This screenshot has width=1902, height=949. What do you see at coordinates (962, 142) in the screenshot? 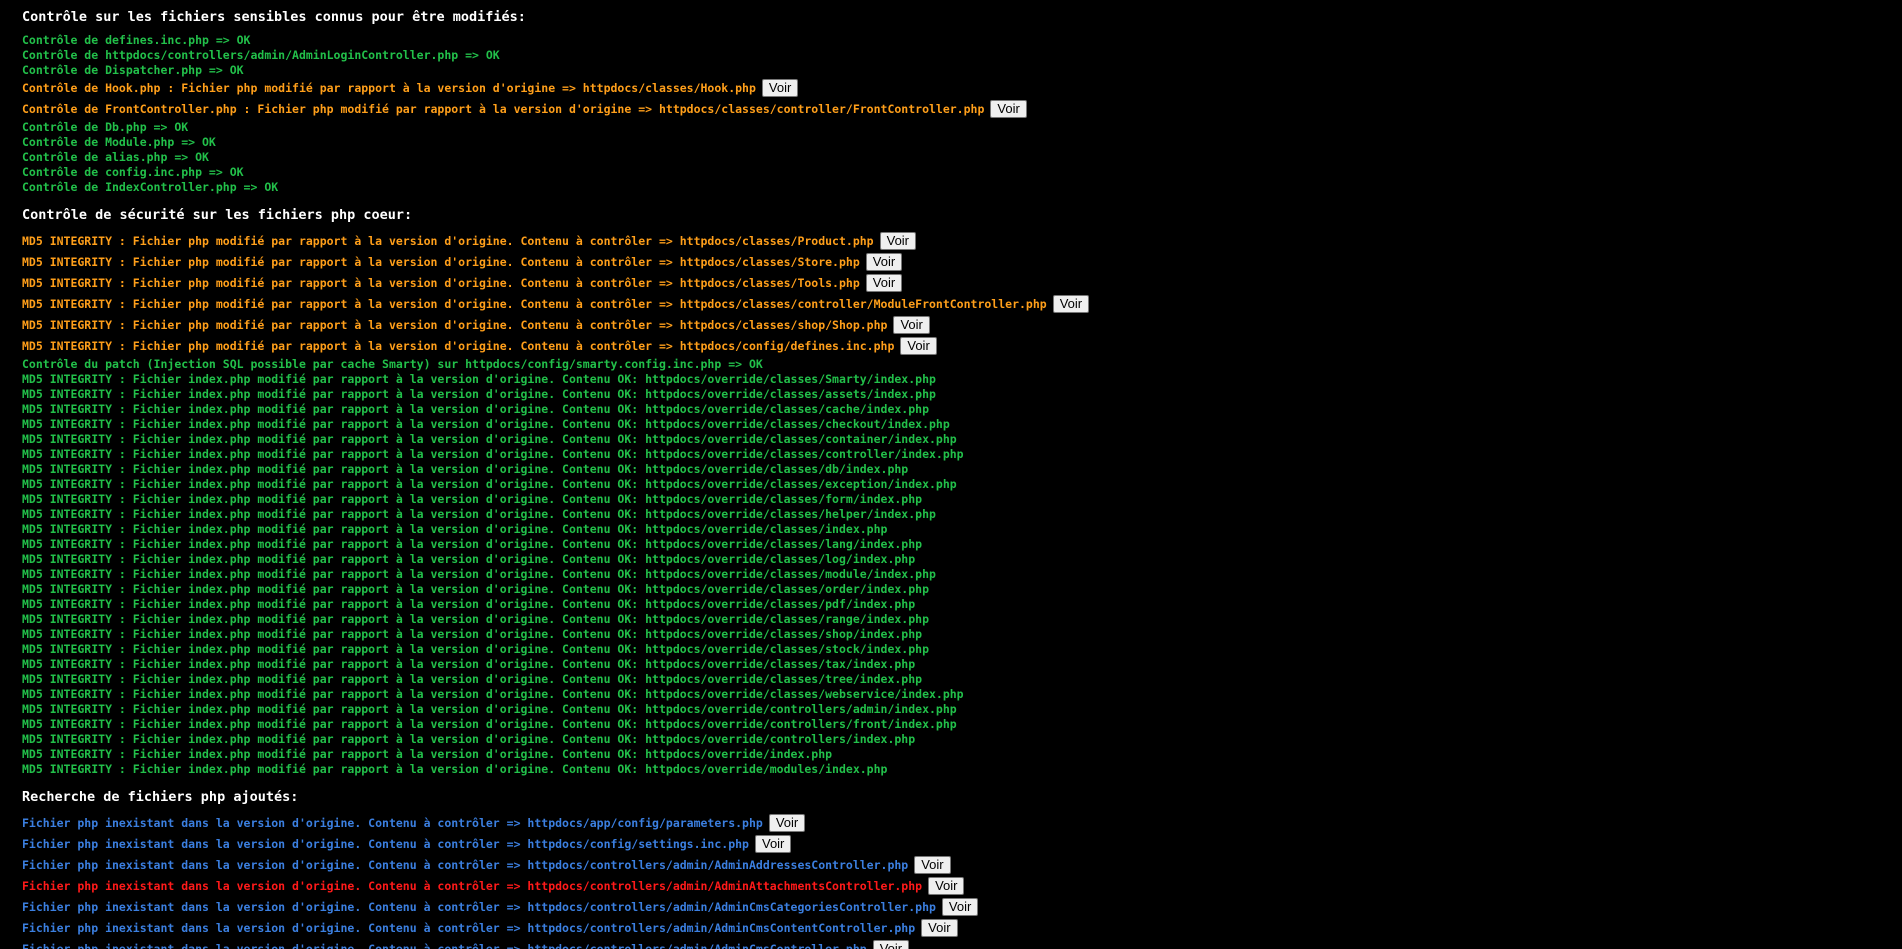
I see `result-line: Contrôle de Module.php => OK` at bounding box center [962, 142].